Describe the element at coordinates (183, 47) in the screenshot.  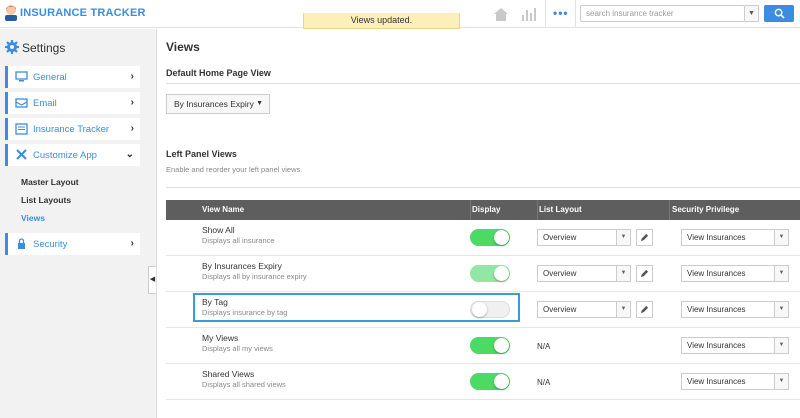
I see `page-title: Views` at that location.